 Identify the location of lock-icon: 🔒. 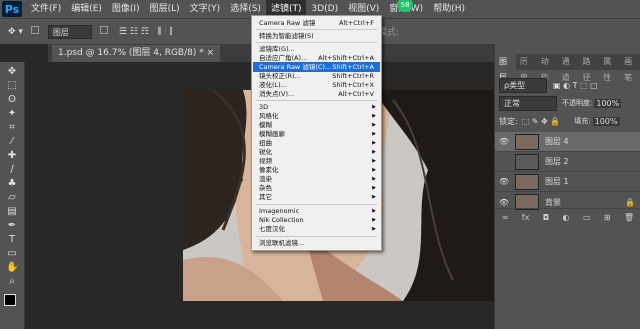
(630, 202).